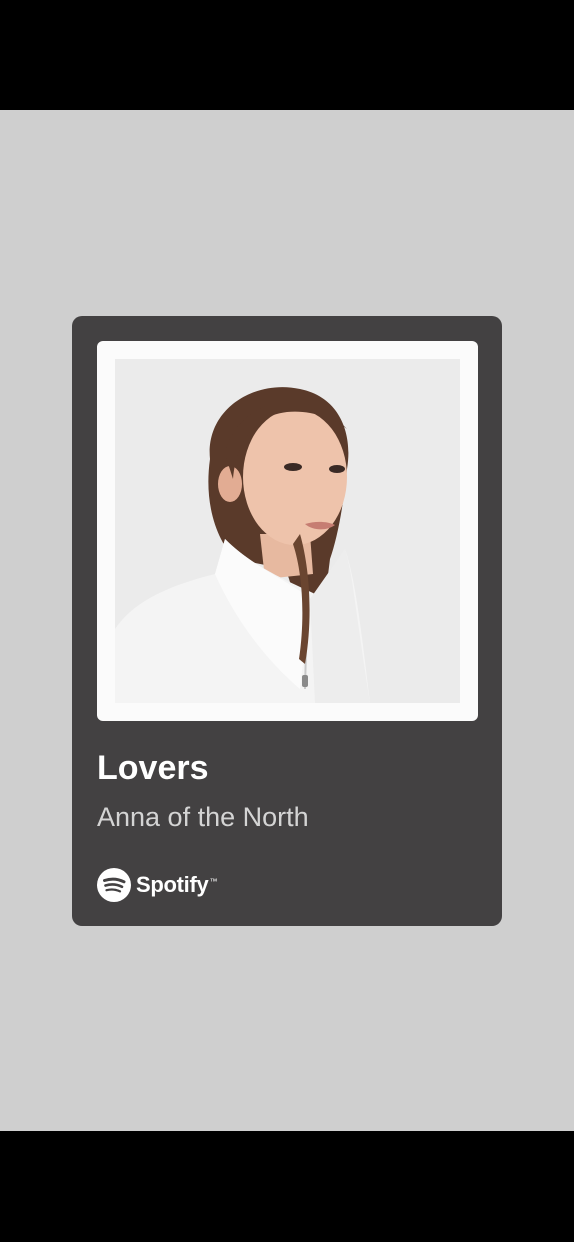  I want to click on spotify-wordmark: Spotify, so click(172, 884).